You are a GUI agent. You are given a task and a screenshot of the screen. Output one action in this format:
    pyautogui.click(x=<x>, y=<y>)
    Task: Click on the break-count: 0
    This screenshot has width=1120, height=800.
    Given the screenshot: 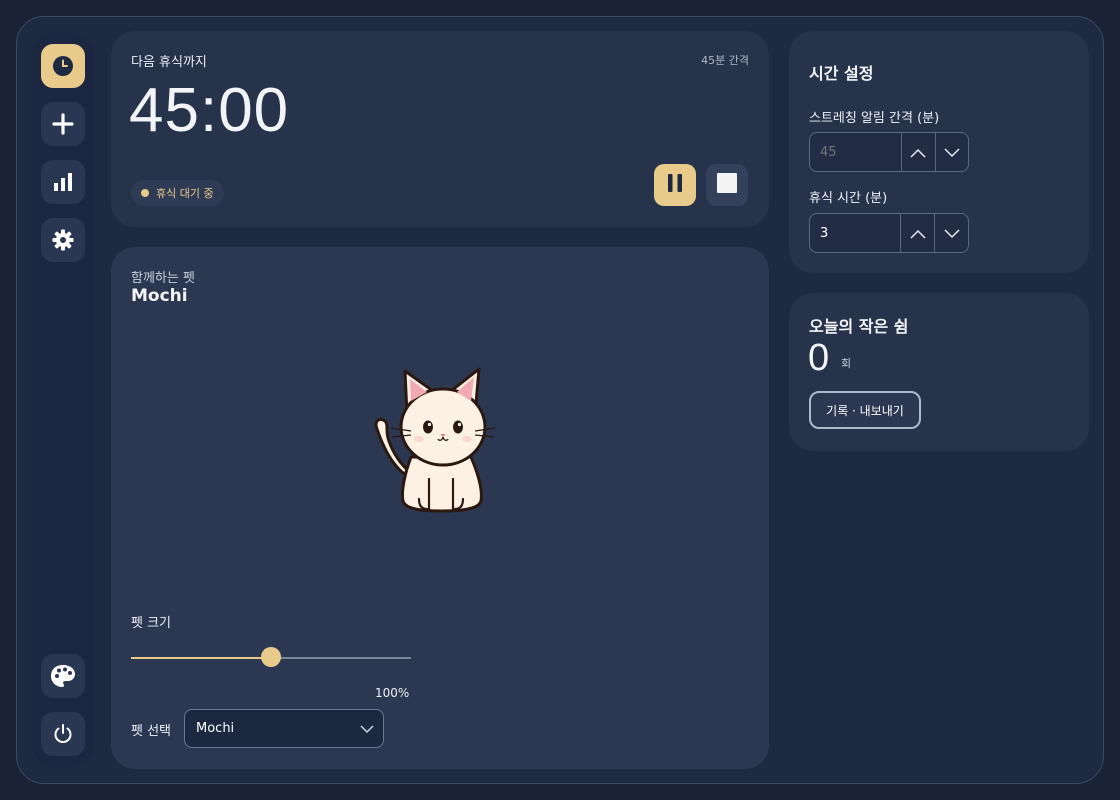 What is the action you would take?
    pyautogui.click(x=819, y=358)
    